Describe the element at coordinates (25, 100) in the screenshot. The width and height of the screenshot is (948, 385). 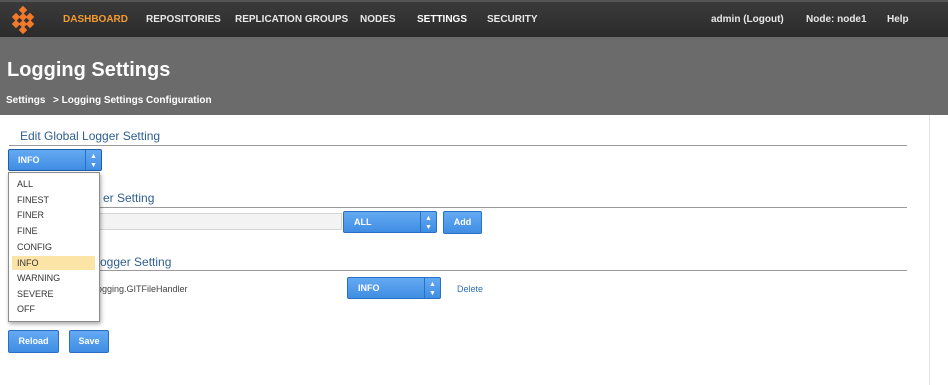
I see `breadcrumb-settings: Settings` at that location.